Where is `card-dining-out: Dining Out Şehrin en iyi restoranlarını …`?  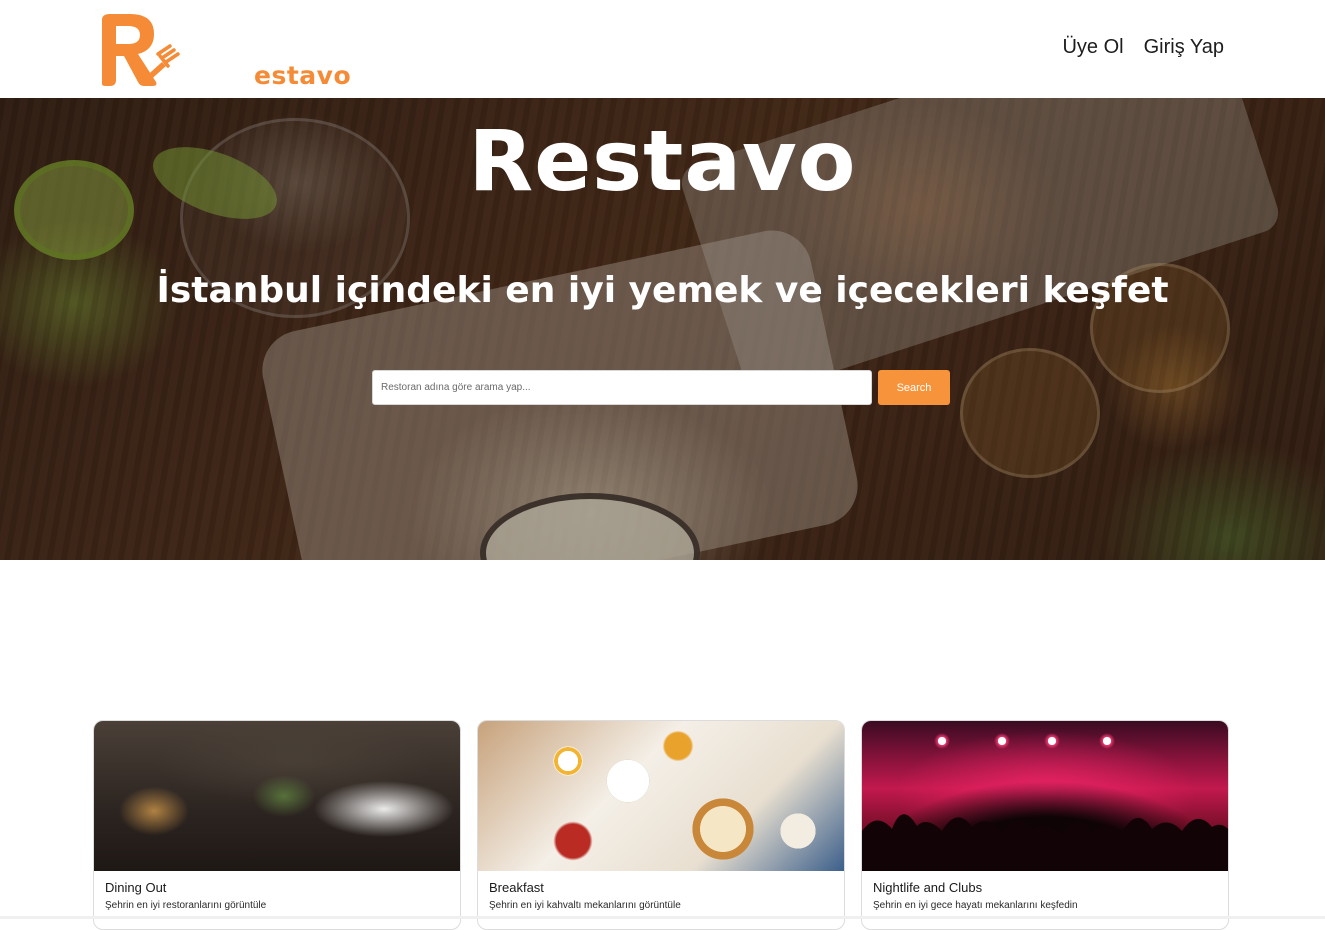 card-dining-out: Dining Out Şehrin en iyi restoranlarını … is located at coordinates (277, 825).